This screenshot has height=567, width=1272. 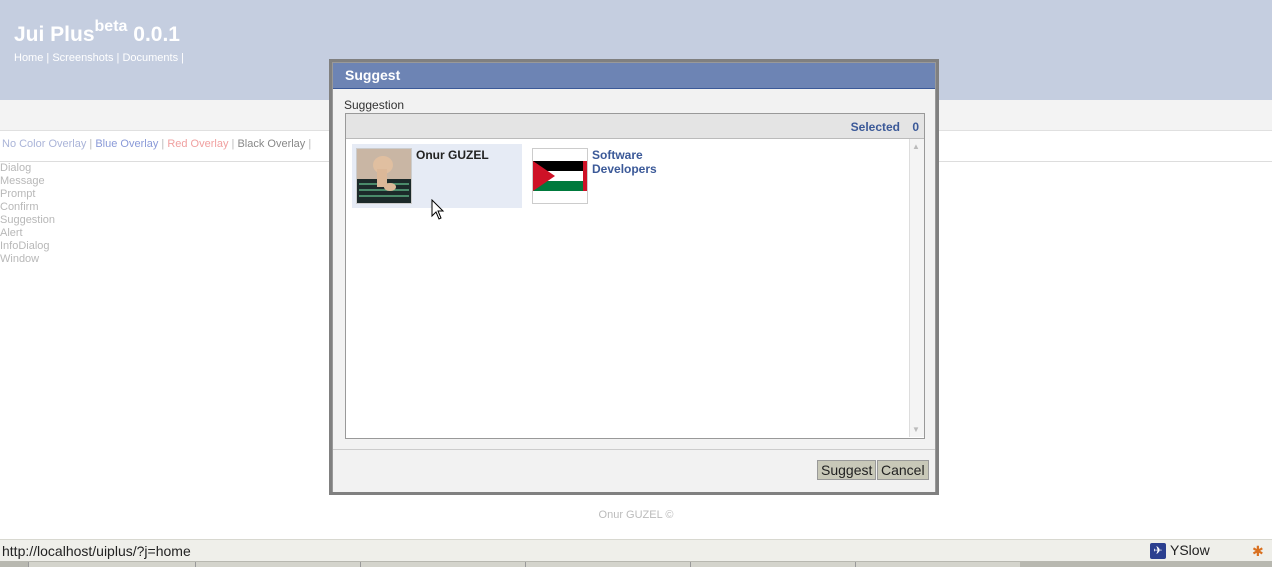 I want to click on app-name: Jui Plus, so click(x=54, y=34).